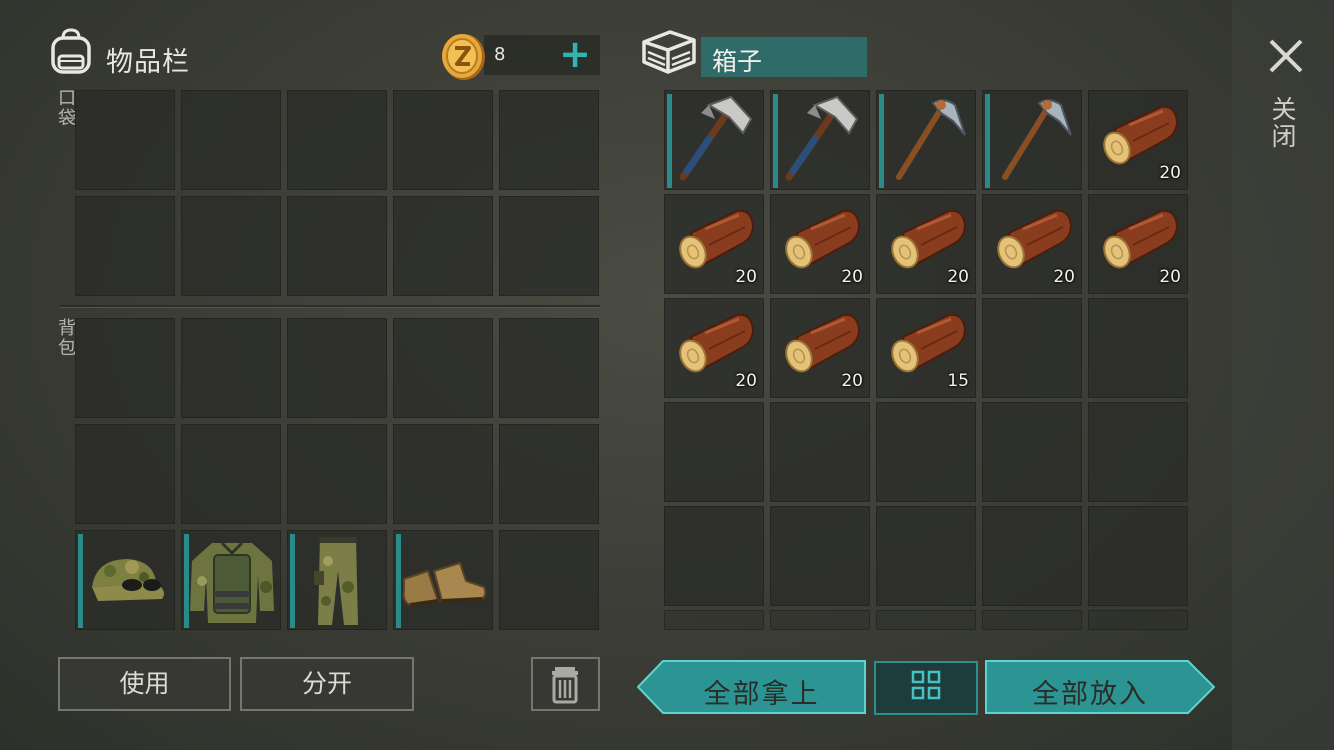 The image size is (1334, 750). What do you see at coordinates (128, 580) in the screenshot?
I see `camo-cap-icon` at bounding box center [128, 580].